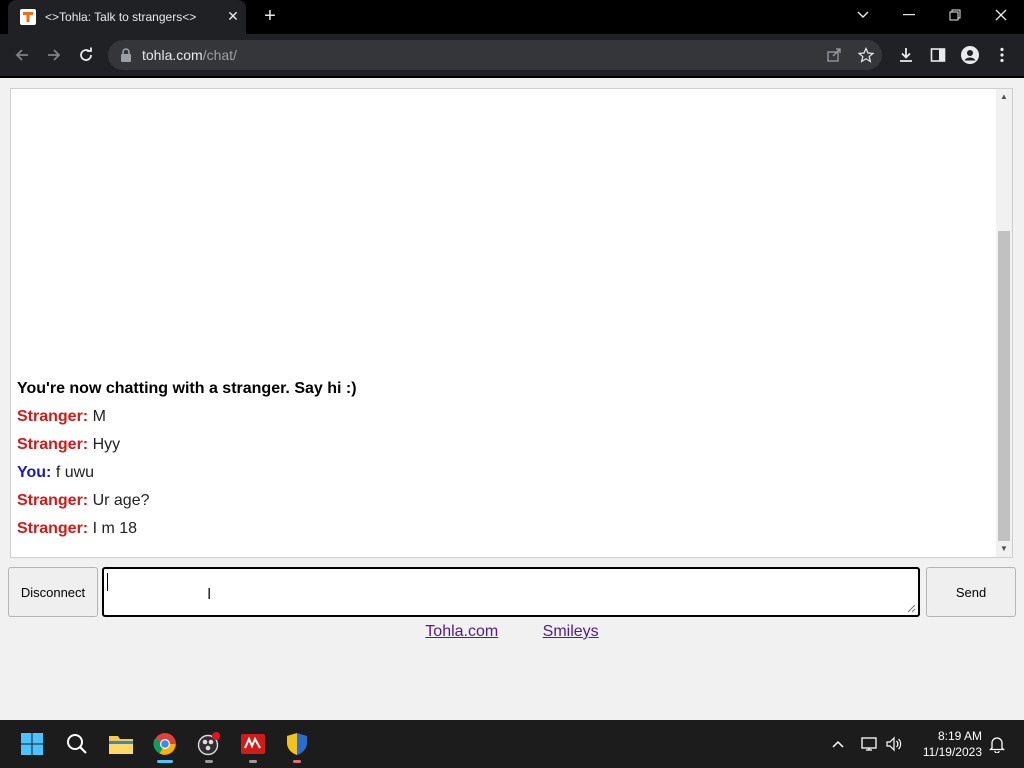  What do you see at coordinates (461, 631) in the screenshot?
I see `tohla-home-link: Tohla.com` at bounding box center [461, 631].